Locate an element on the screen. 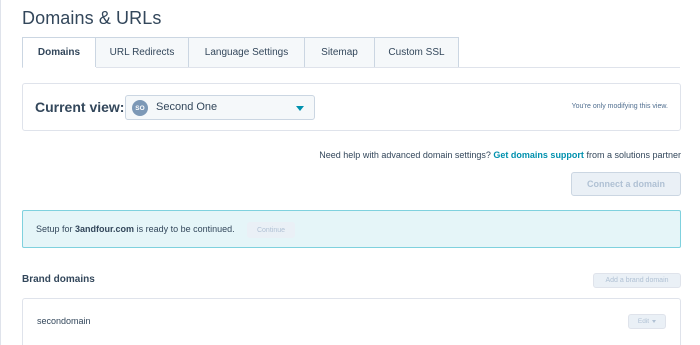 The image size is (700, 345). setup-domain: 3andfour.com is located at coordinates (105, 229).